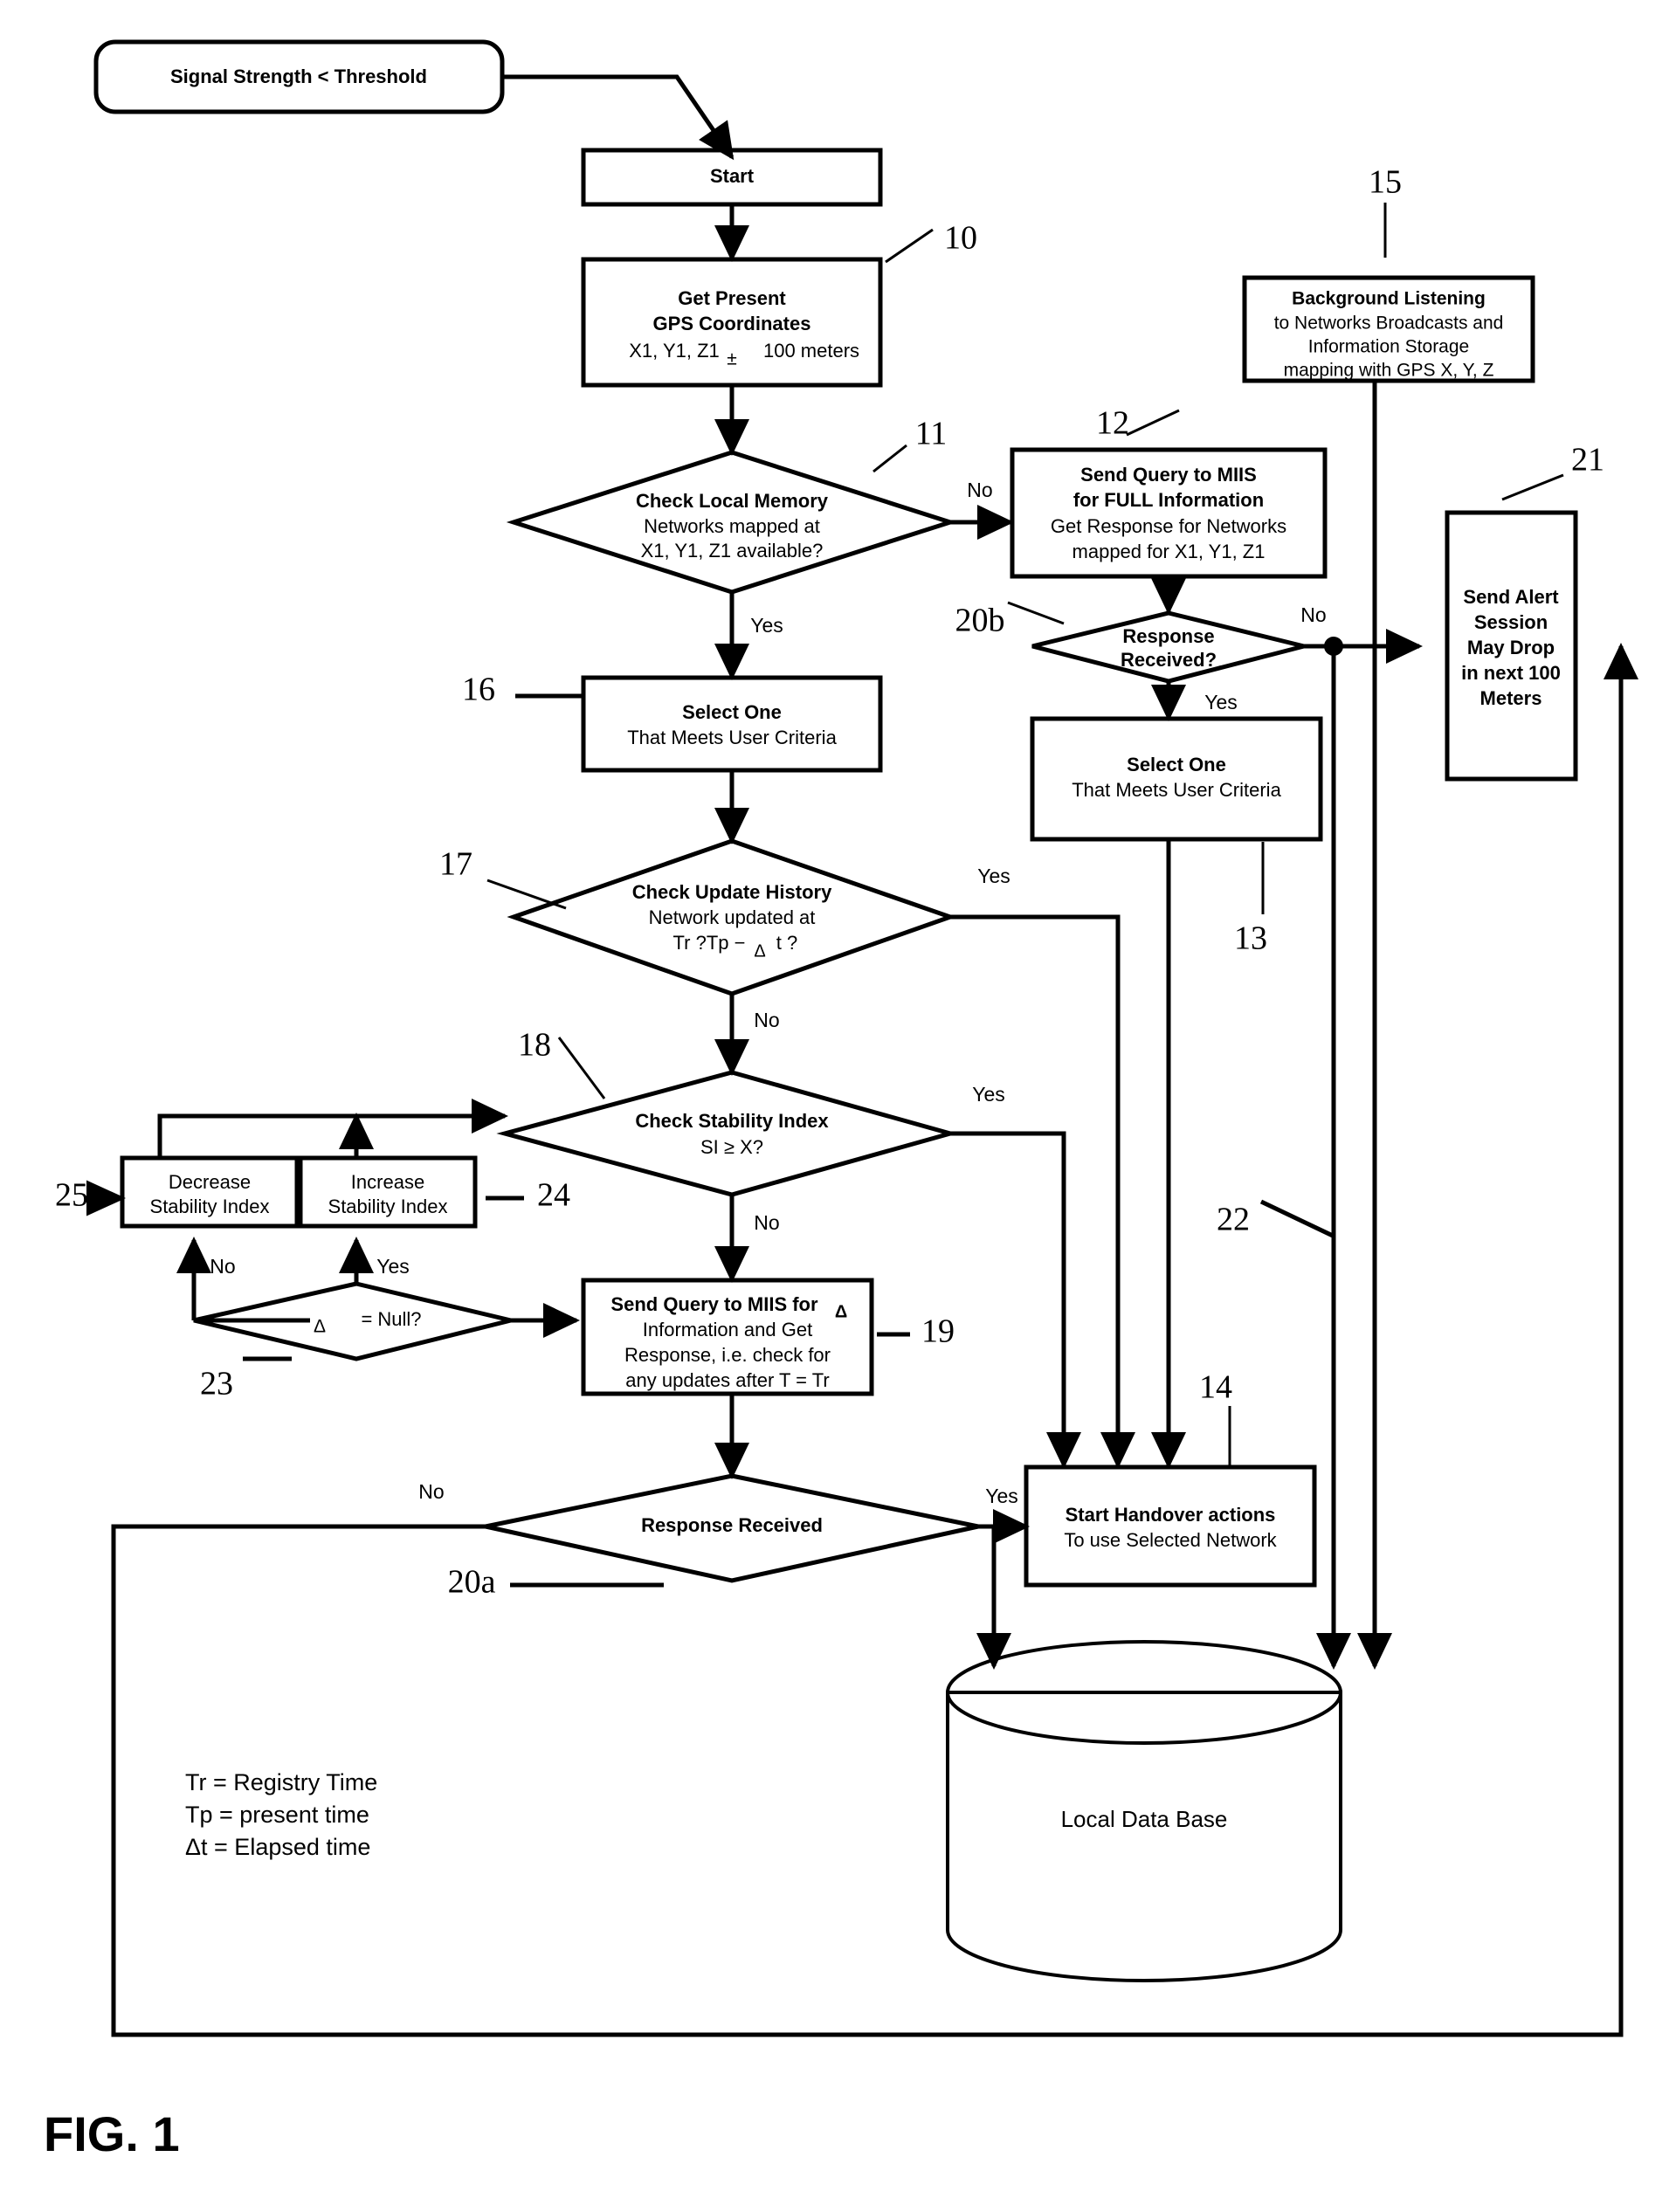  I want to click on node-response-received-b-line2: Received?, so click(1169, 660).